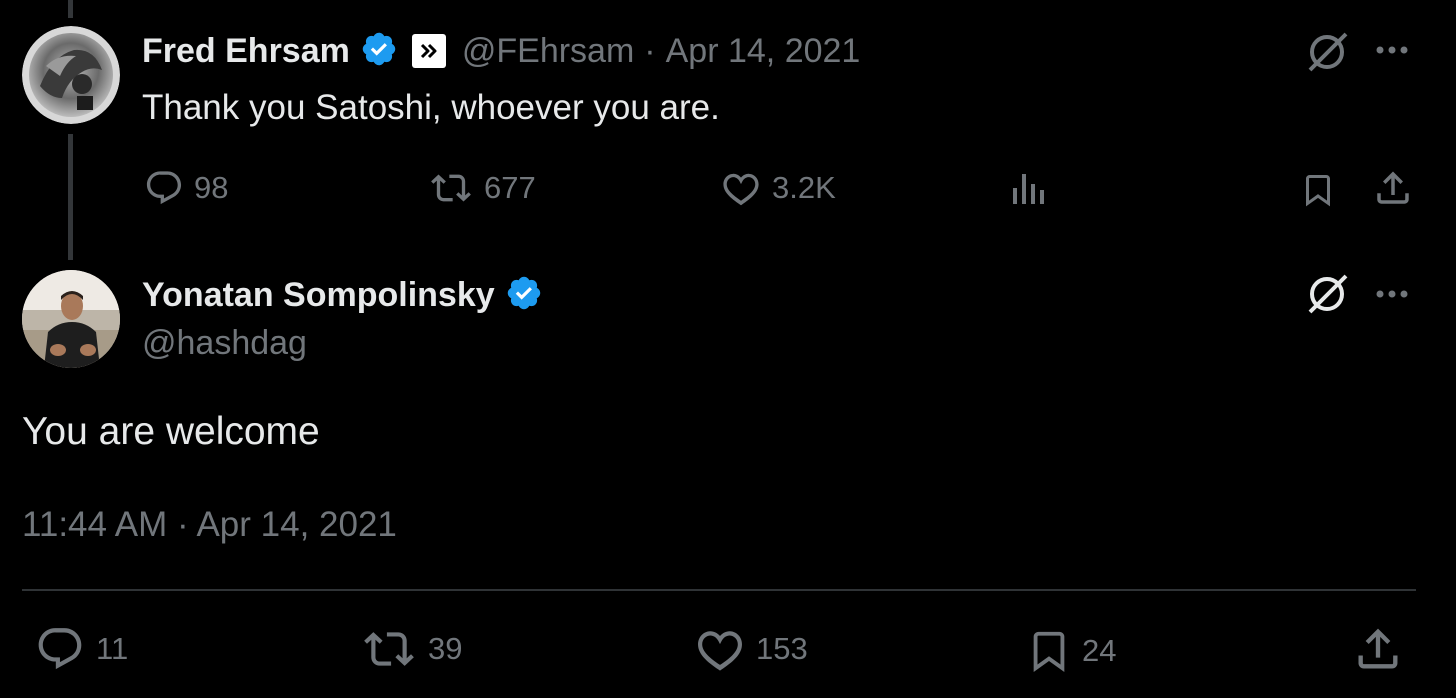  What do you see at coordinates (428, 51) in the screenshot?
I see `fast-forward-badge-icon` at bounding box center [428, 51].